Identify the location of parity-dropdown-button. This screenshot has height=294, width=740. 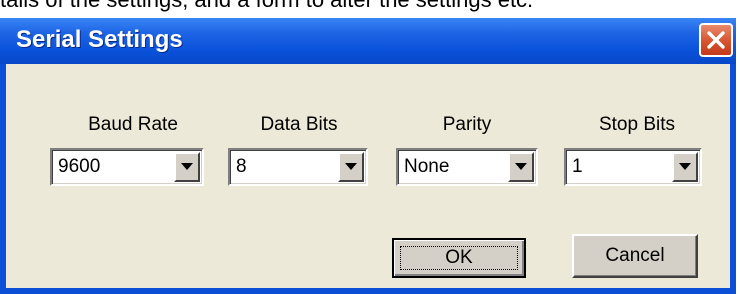
(521, 167).